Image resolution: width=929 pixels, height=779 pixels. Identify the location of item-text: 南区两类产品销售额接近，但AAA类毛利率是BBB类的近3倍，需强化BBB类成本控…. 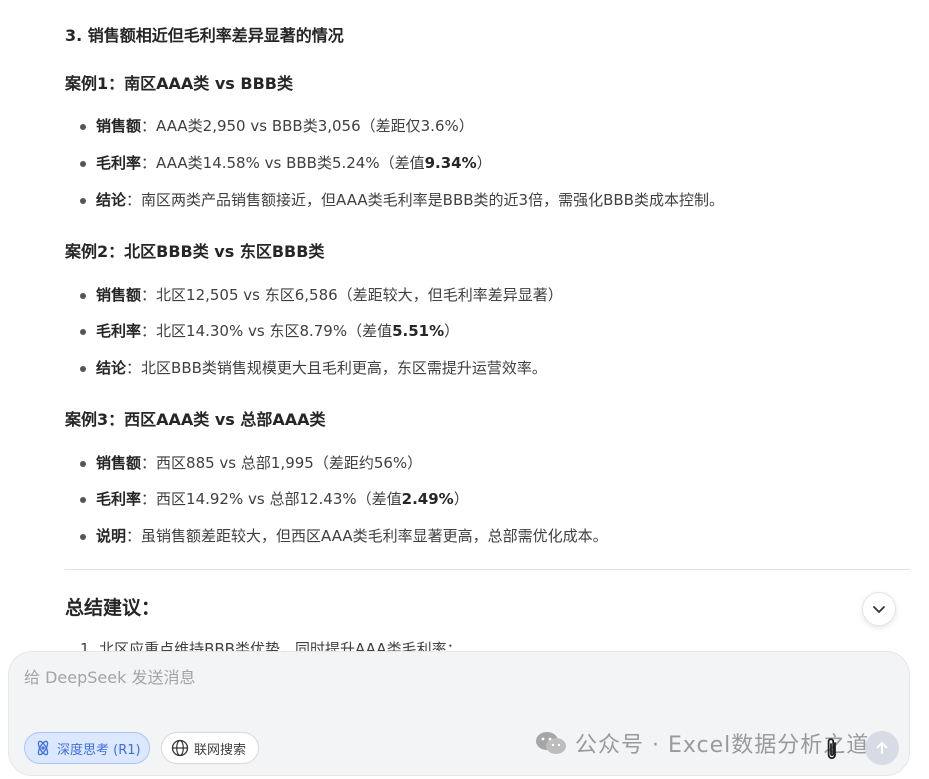
(432, 200).